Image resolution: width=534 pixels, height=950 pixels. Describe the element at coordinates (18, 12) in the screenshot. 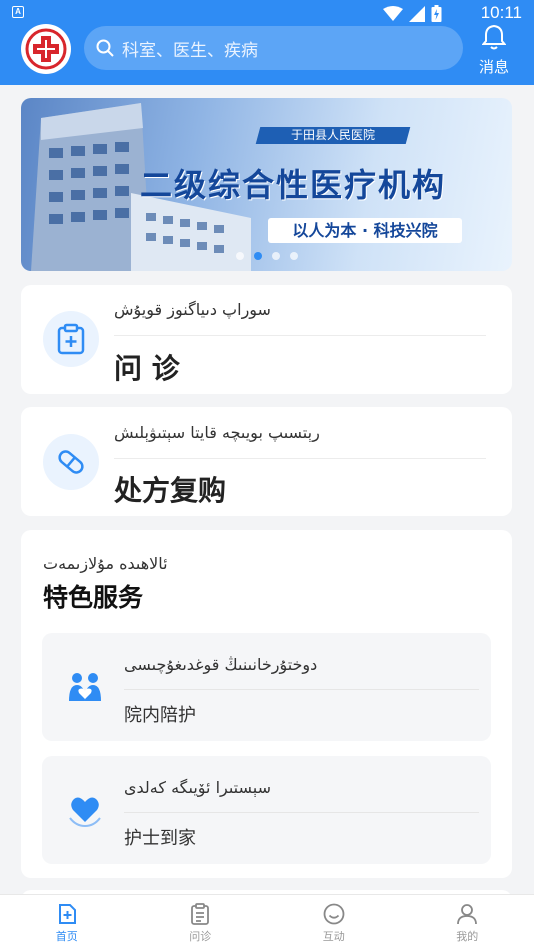

I see `app-notification-icon: A` at that location.